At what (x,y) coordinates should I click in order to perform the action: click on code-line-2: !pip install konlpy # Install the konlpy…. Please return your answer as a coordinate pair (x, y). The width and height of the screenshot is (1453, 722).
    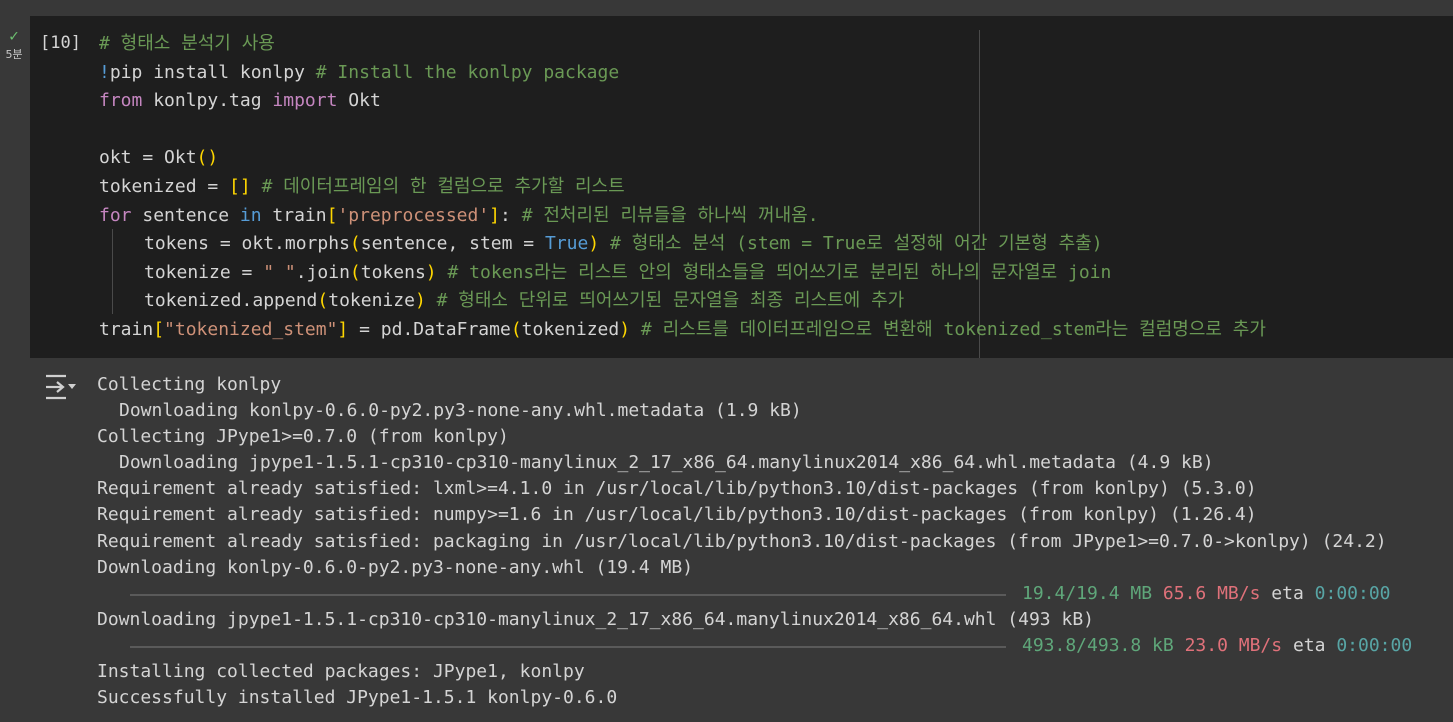
    Looking at the image, I should click on (359, 72).